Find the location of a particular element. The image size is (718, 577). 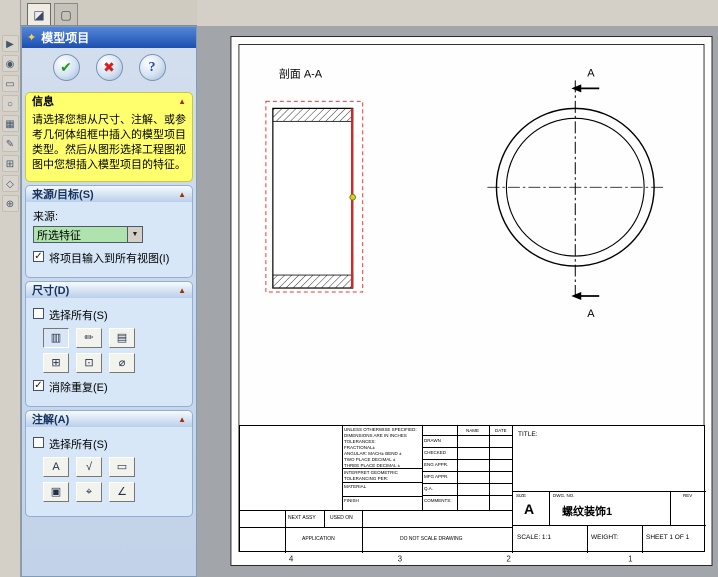

name-header: NAME is located at coordinates (473, 430).